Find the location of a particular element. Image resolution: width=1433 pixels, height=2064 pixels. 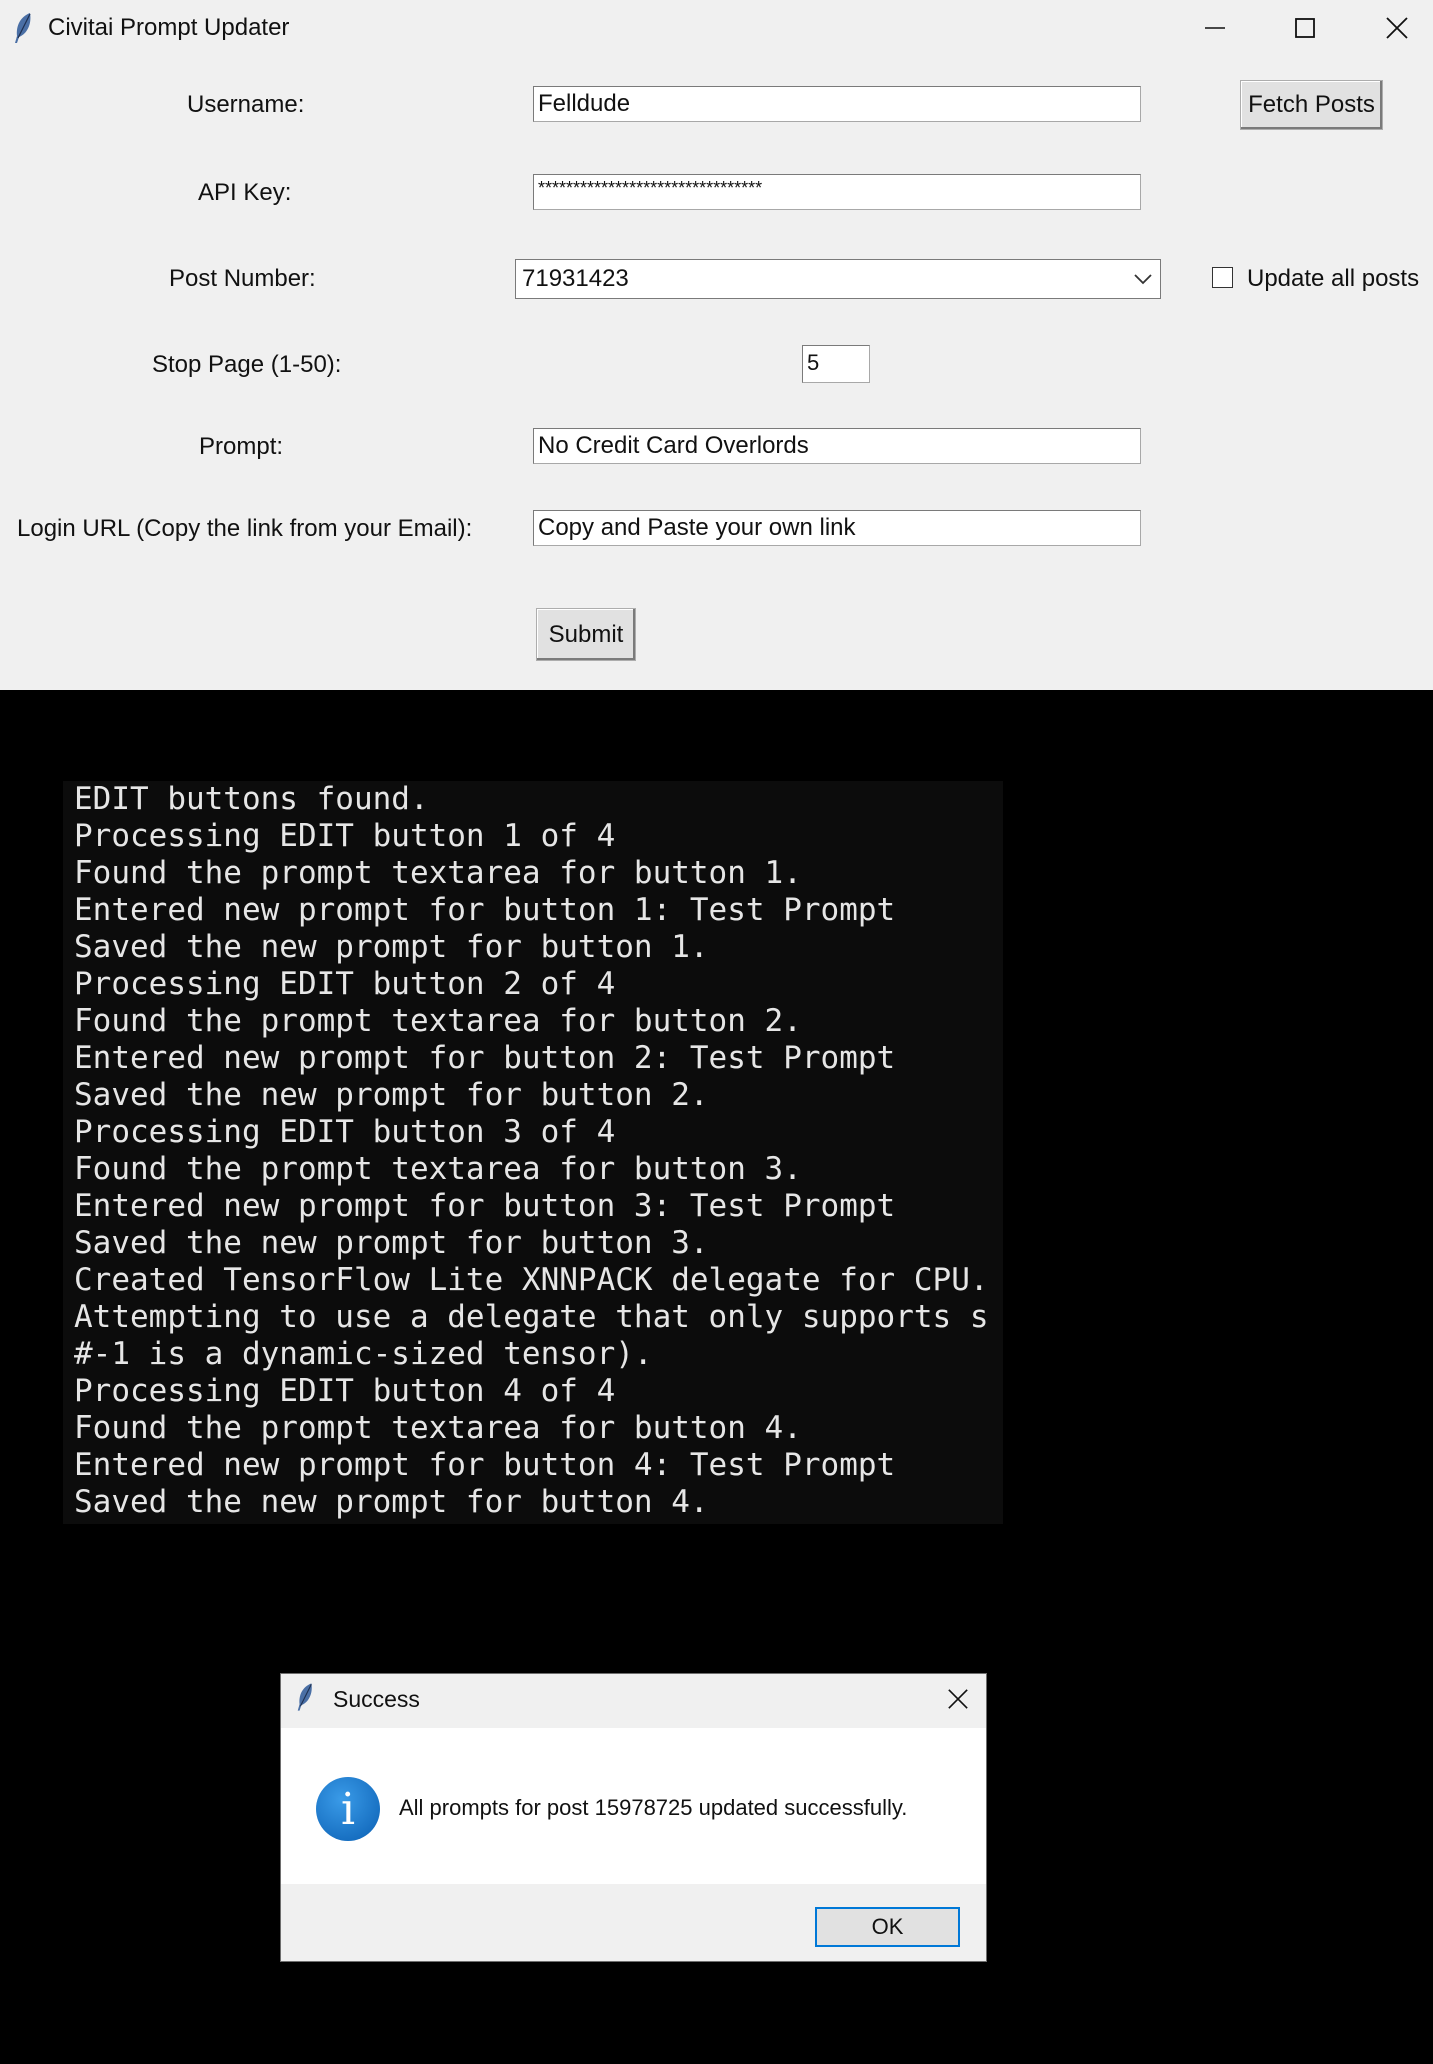

post-number-value: 71931423 is located at coordinates (575, 278).